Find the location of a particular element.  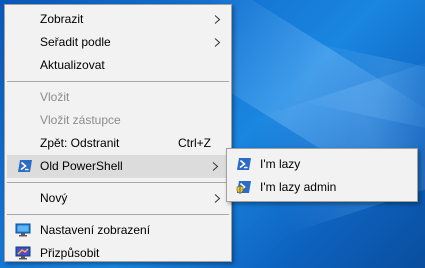

submenu-item-label: I'm lazy is located at coordinates (280, 164).